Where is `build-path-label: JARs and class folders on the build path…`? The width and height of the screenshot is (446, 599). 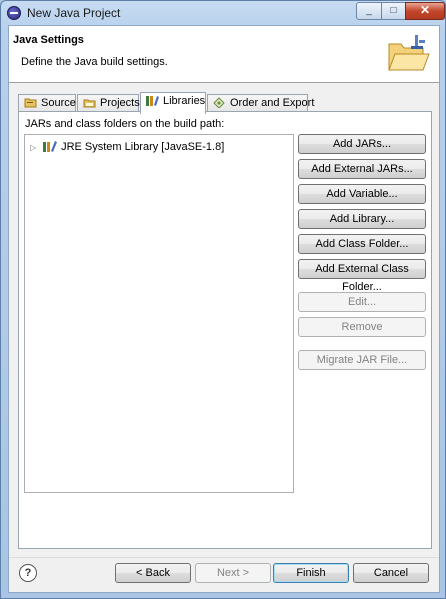 build-path-label: JARs and class folders on the build path… is located at coordinates (125, 124).